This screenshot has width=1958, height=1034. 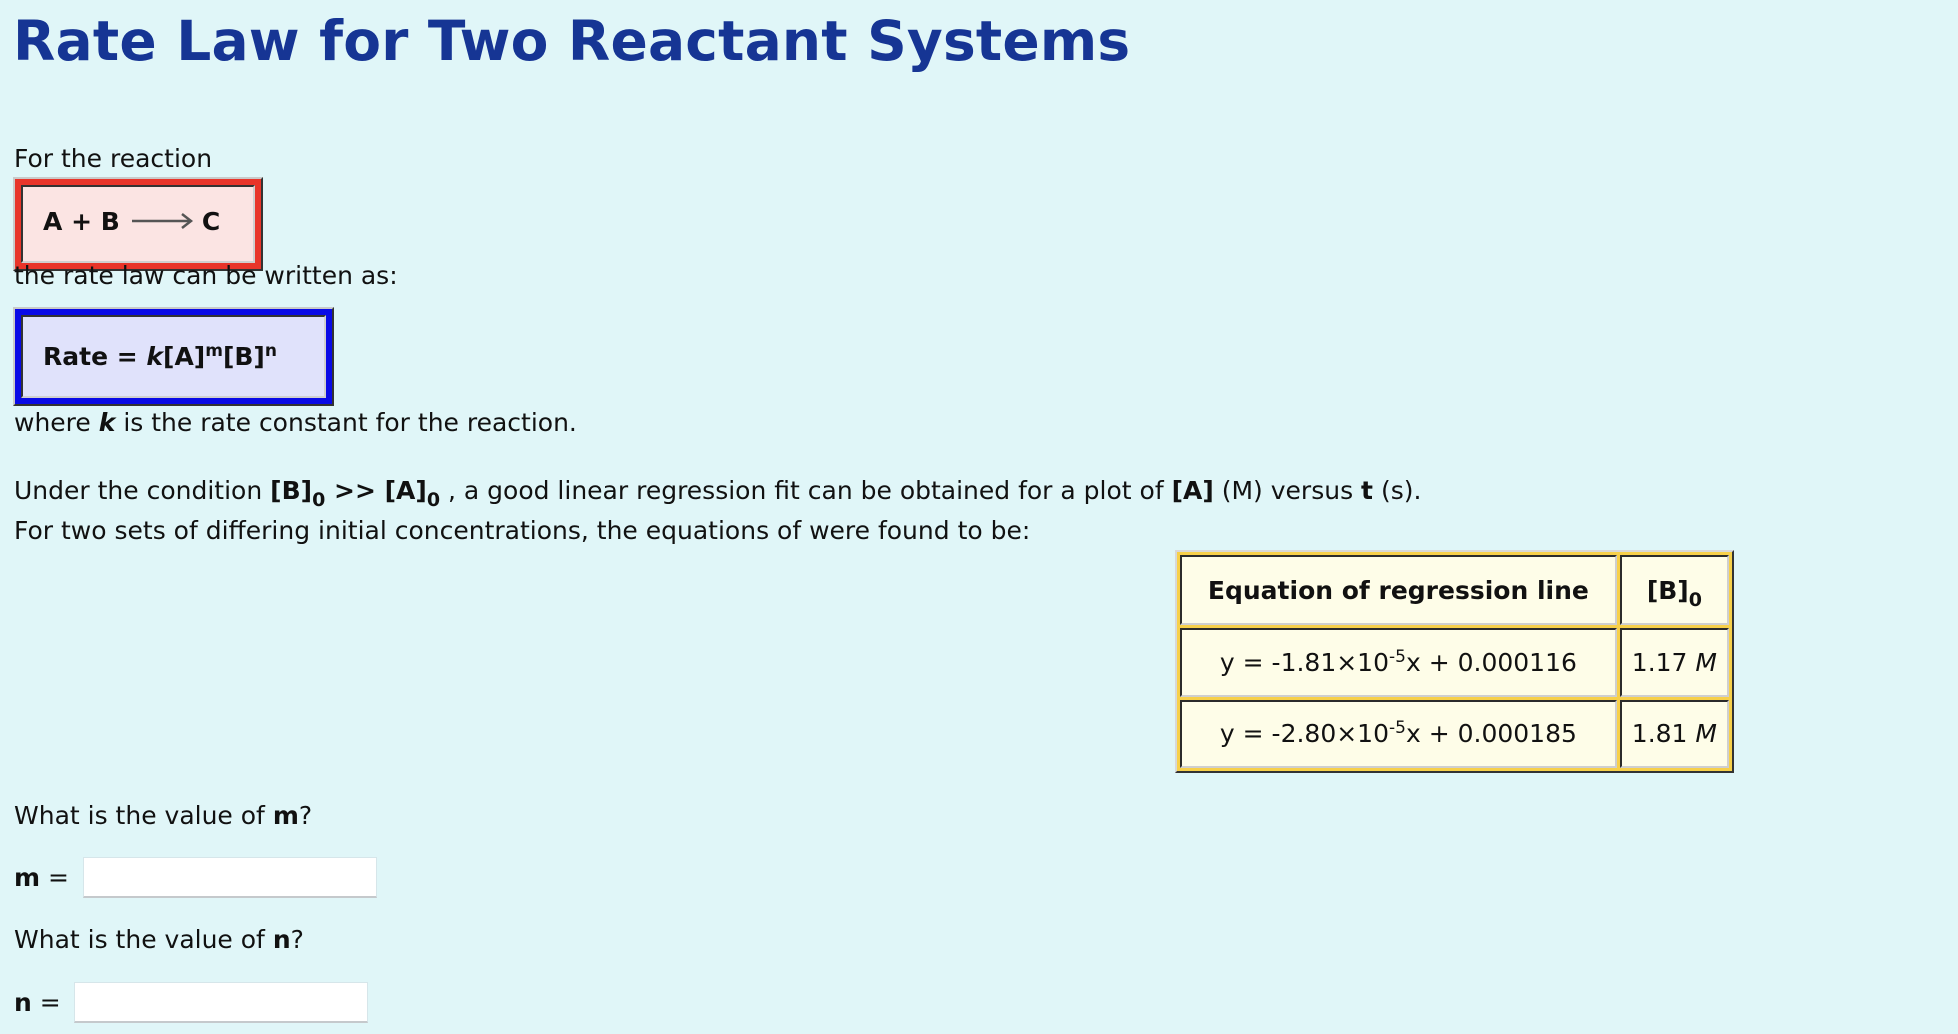 What do you see at coordinates (433, 500) in the screenshot?
I see `condition-a0-sub: 0` at bounding box center [433, 500].